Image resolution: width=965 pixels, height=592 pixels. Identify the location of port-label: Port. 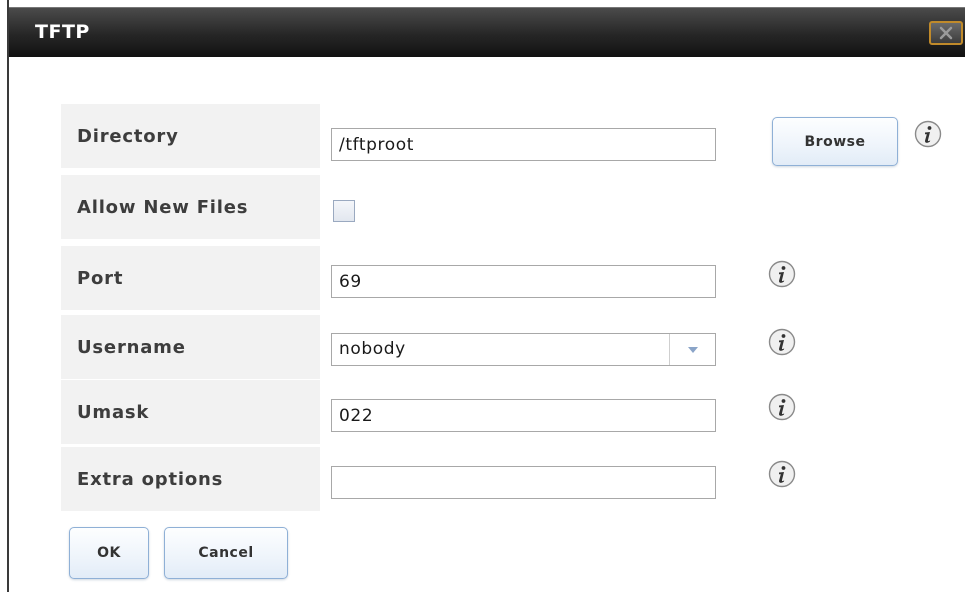
(190, 278).